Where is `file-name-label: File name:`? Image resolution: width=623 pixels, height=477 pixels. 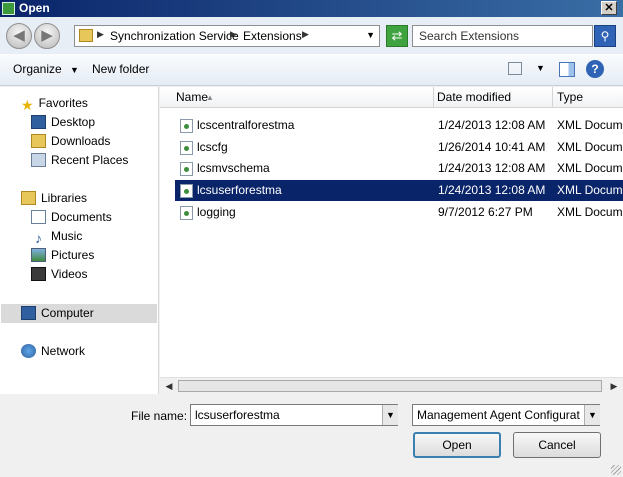
file-name-label: File name: is located at coordinates (159, 416).